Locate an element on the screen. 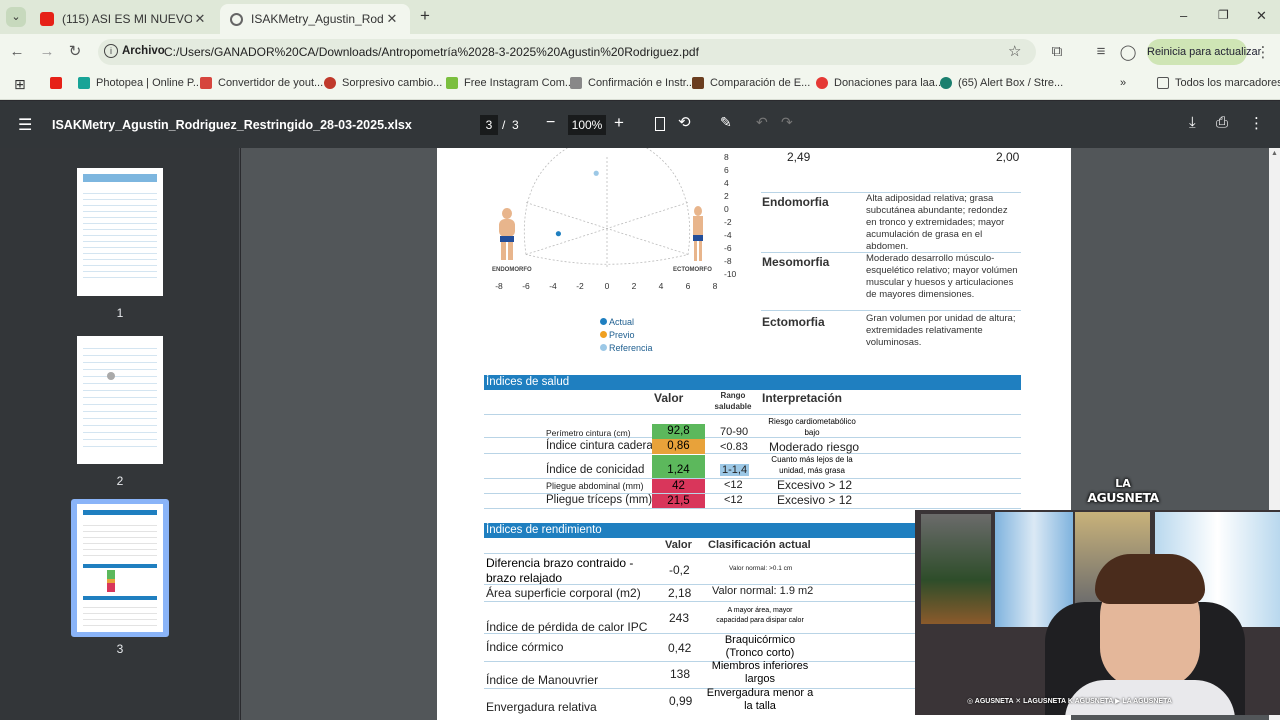 This screenshot has width=1280, height=720. extensions-icon: ⧉ is located at coordinates (1057, 51).